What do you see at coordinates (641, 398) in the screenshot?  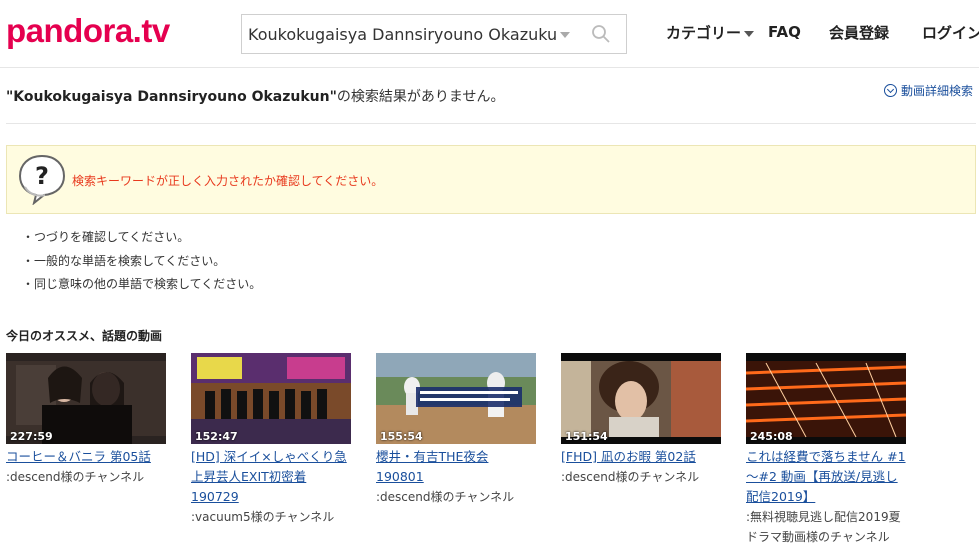 I see `video-thumbnail: 151:54` at bounding box center [641, 398].